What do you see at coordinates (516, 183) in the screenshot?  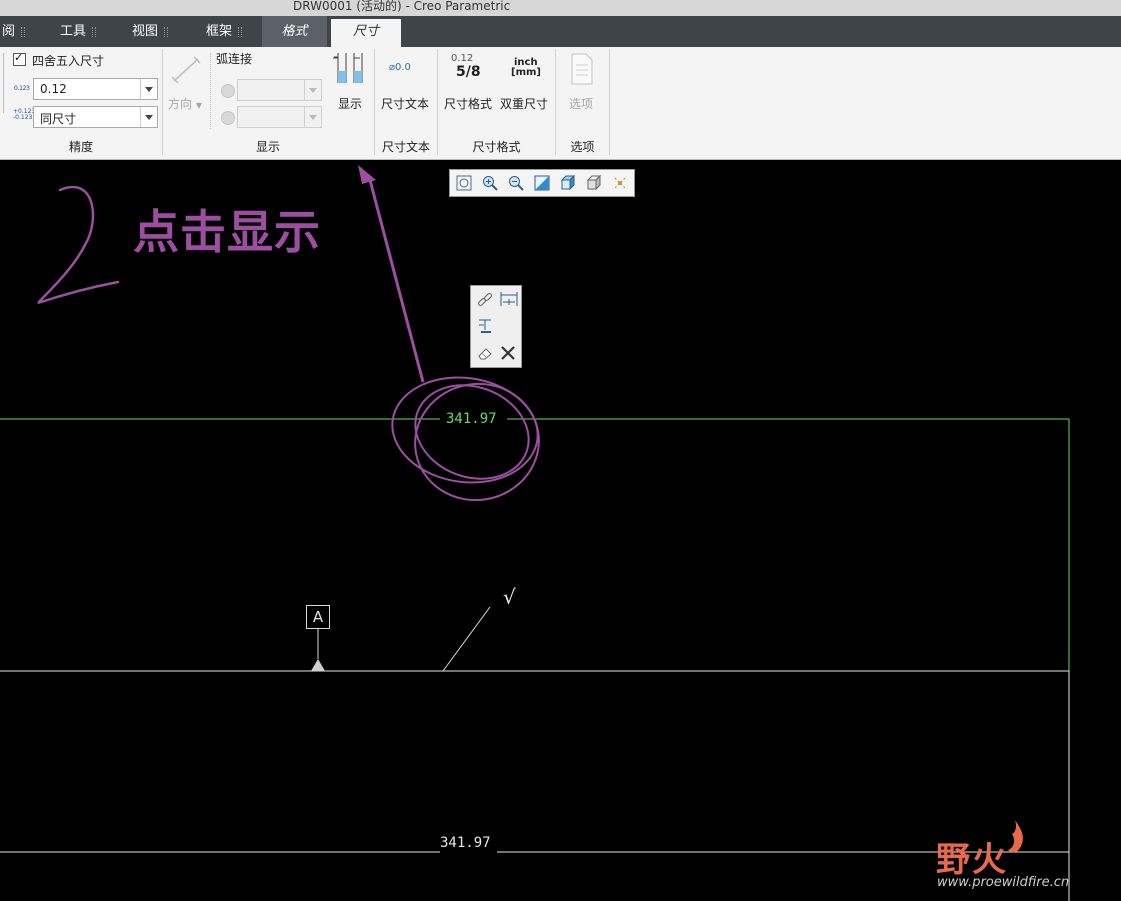 I see `zoom-out-icon` at bounding box center [516, 183].